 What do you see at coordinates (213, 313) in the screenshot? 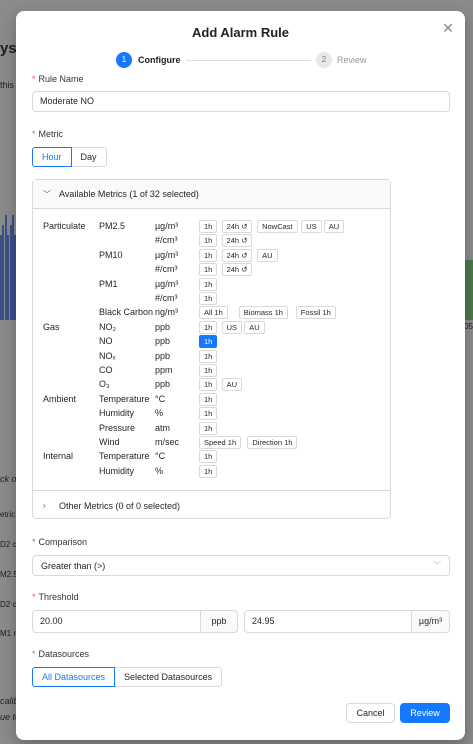
I see `metric-option-tag: All 1h` at bounding box center [213, 313].